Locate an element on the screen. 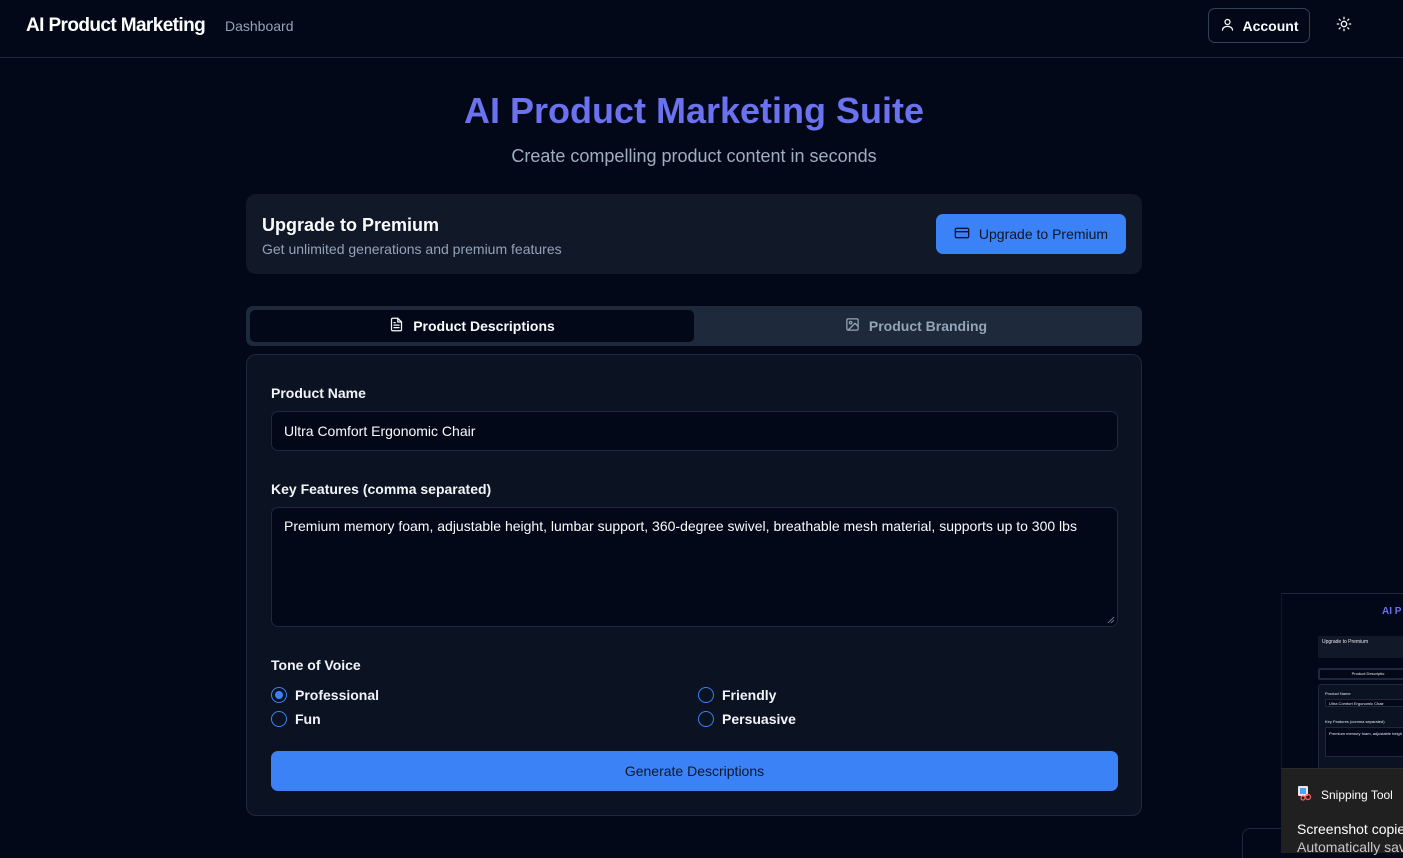 The width and height of the screenshot is (1403, 858). snipping-message: Screenshot copie is located at coordinates (1350, 829).